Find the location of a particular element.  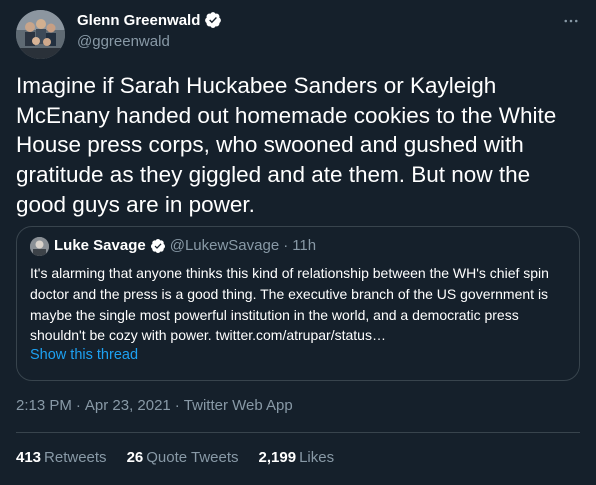

author-handle: @ggreenwald is located at coordinates (123, 41).